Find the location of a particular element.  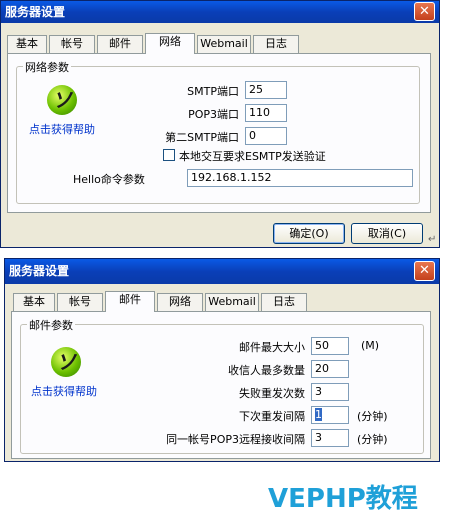

pop3-port-label: POP3端口 is located at coordinates (213, 114).